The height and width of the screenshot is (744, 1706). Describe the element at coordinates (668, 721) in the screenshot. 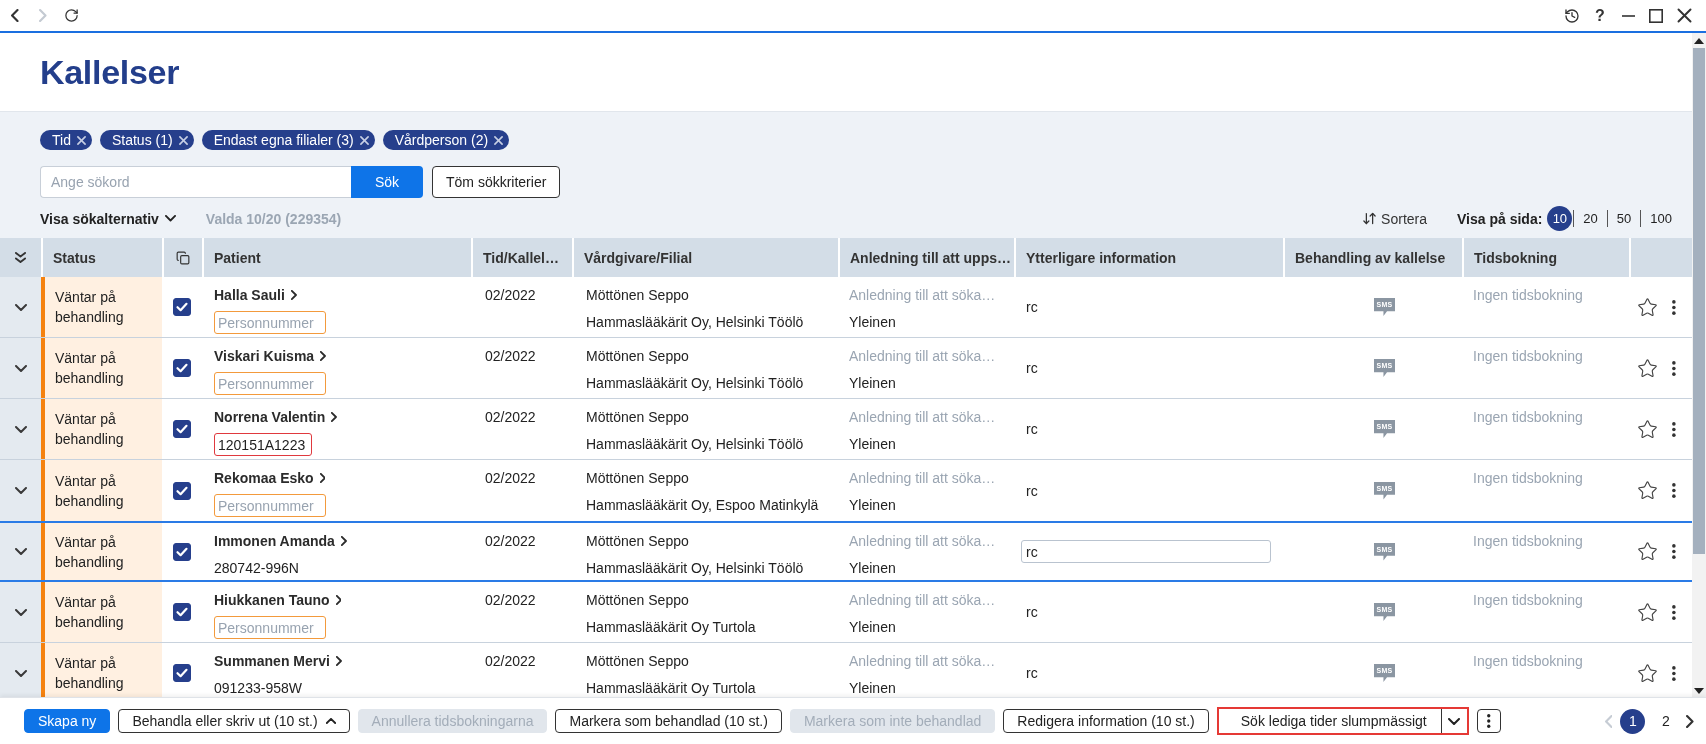

I see `action-button: Markera som behandlad (10 st.)` at that location.